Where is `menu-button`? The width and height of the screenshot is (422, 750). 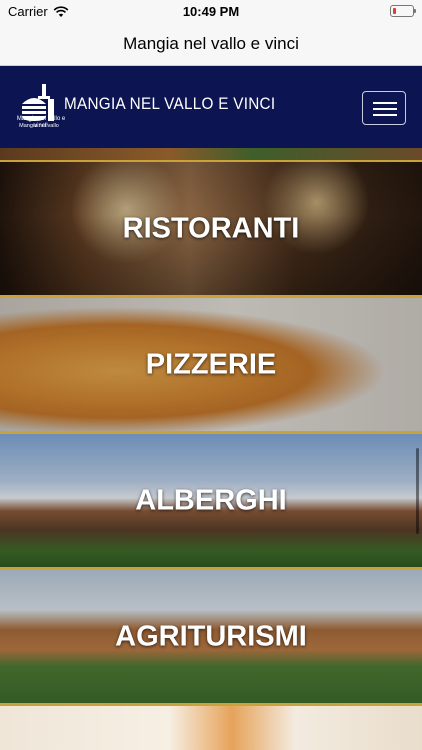
menu-button is located at coordinates (384, 108).